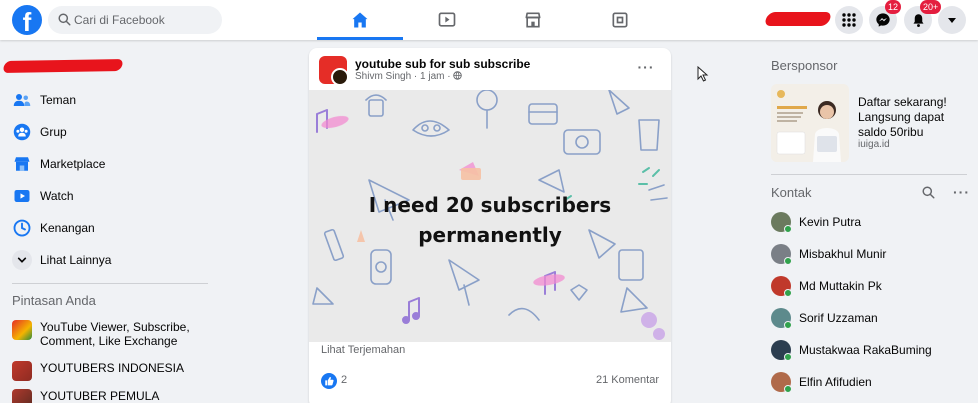 The height and width of the screenshot is (403, 978). I want to click on post-meta: Shivm Singh · 1 jam ·, so click(409, 76).